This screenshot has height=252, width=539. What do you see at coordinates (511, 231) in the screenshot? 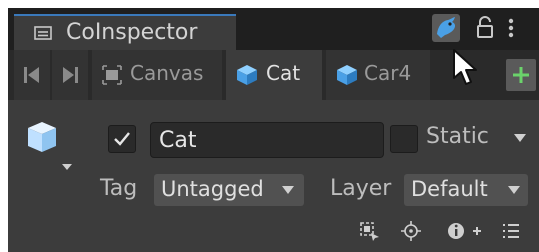
I see `list-icon` at bounding box center [511, 231].